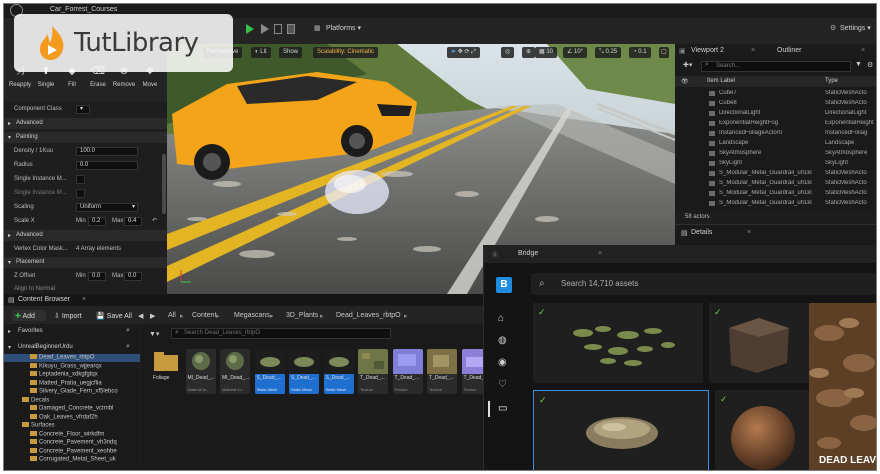 The width and height of the screenshot is (880, 474). I want to click on select-icon: ➤, so click(453, 52).